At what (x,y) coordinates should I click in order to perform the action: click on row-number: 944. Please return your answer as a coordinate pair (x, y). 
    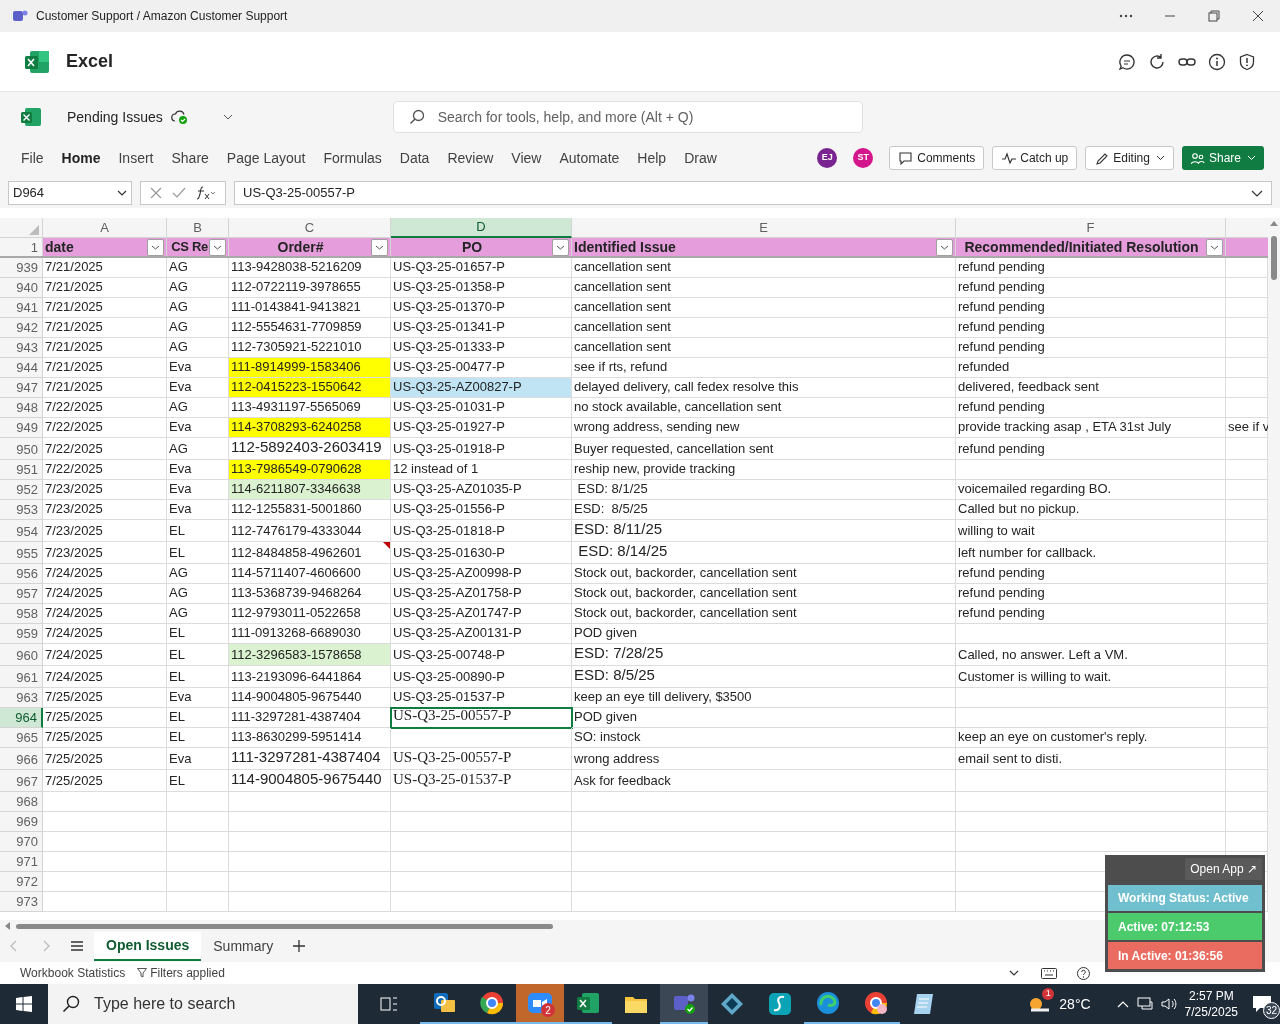
    Looking at the image, I should click on (21, 368).